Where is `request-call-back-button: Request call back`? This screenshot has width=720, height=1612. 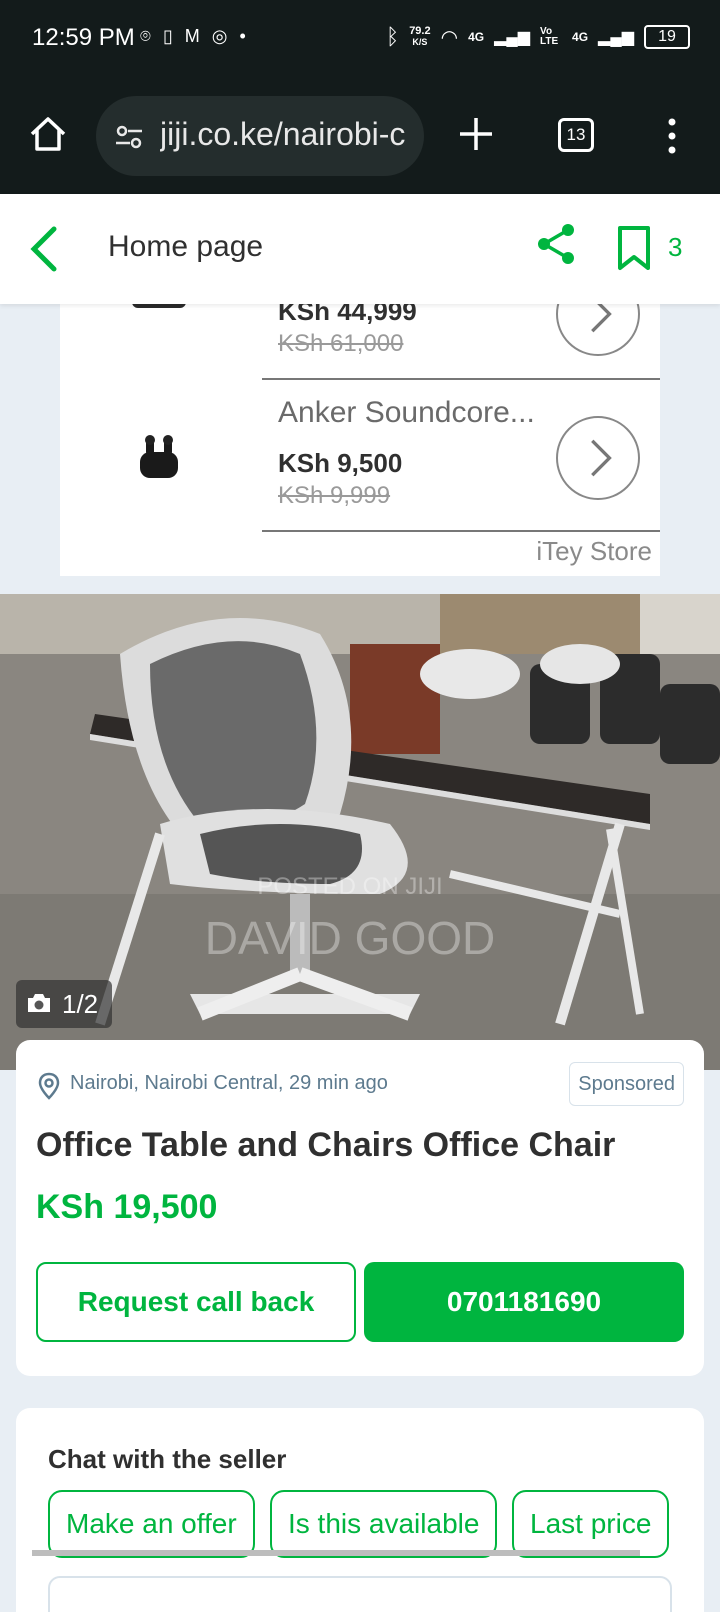 request-call-back-button: Request call back is located at coordinates (196, 1302).